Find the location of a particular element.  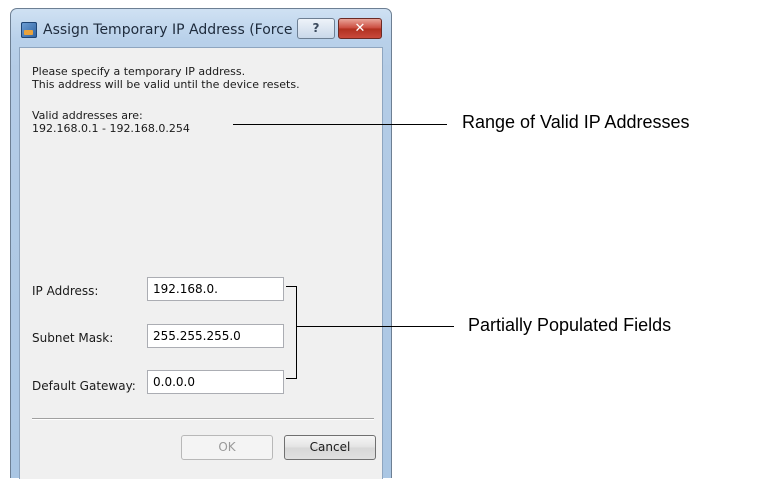

close-button: ✕ is located at coordinates (360, 28).